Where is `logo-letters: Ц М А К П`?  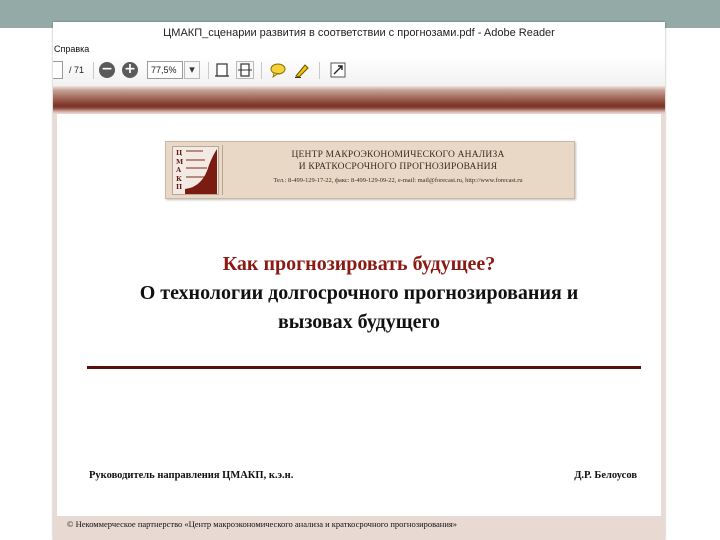
logo-letters: Ц М А К П is located at coordinates (181, 170).